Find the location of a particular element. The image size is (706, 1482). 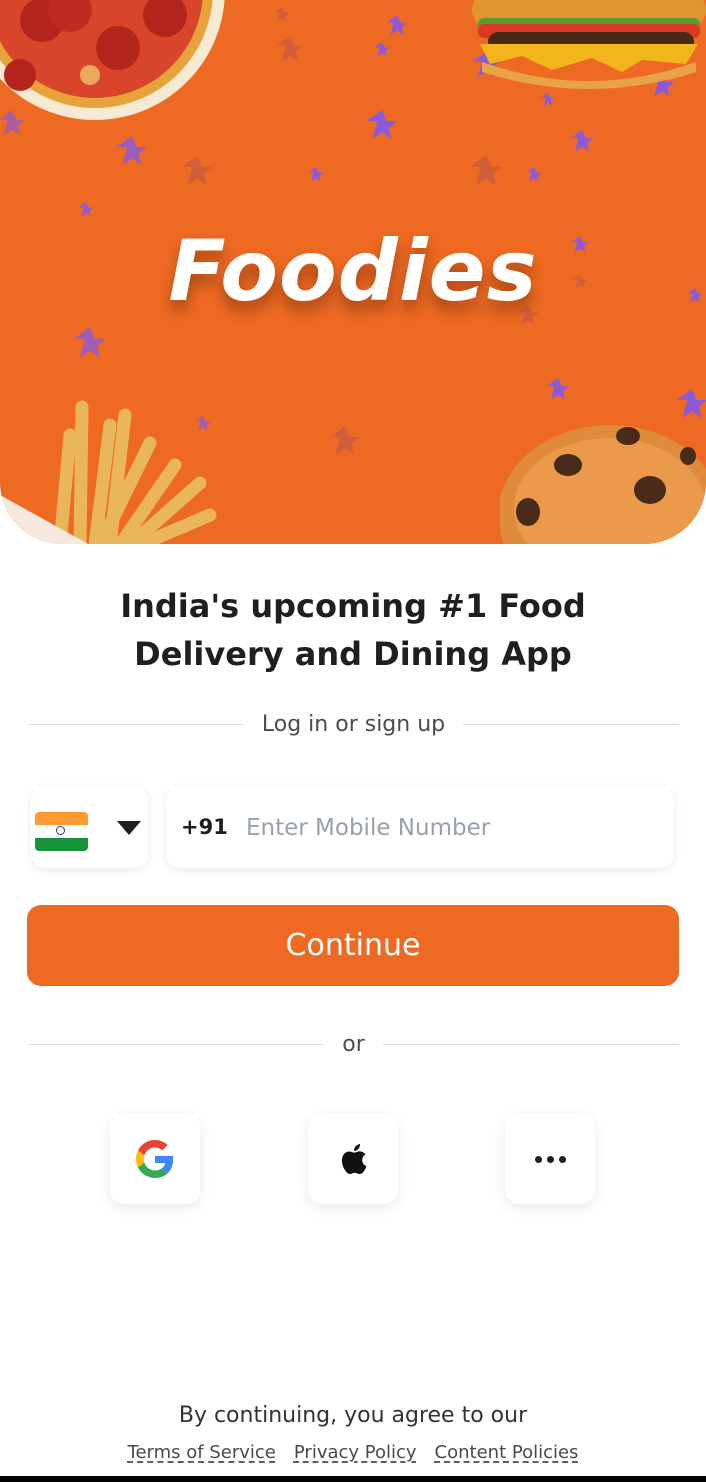

login-divider: Log in or sign up is located at coordinates (353, 724).